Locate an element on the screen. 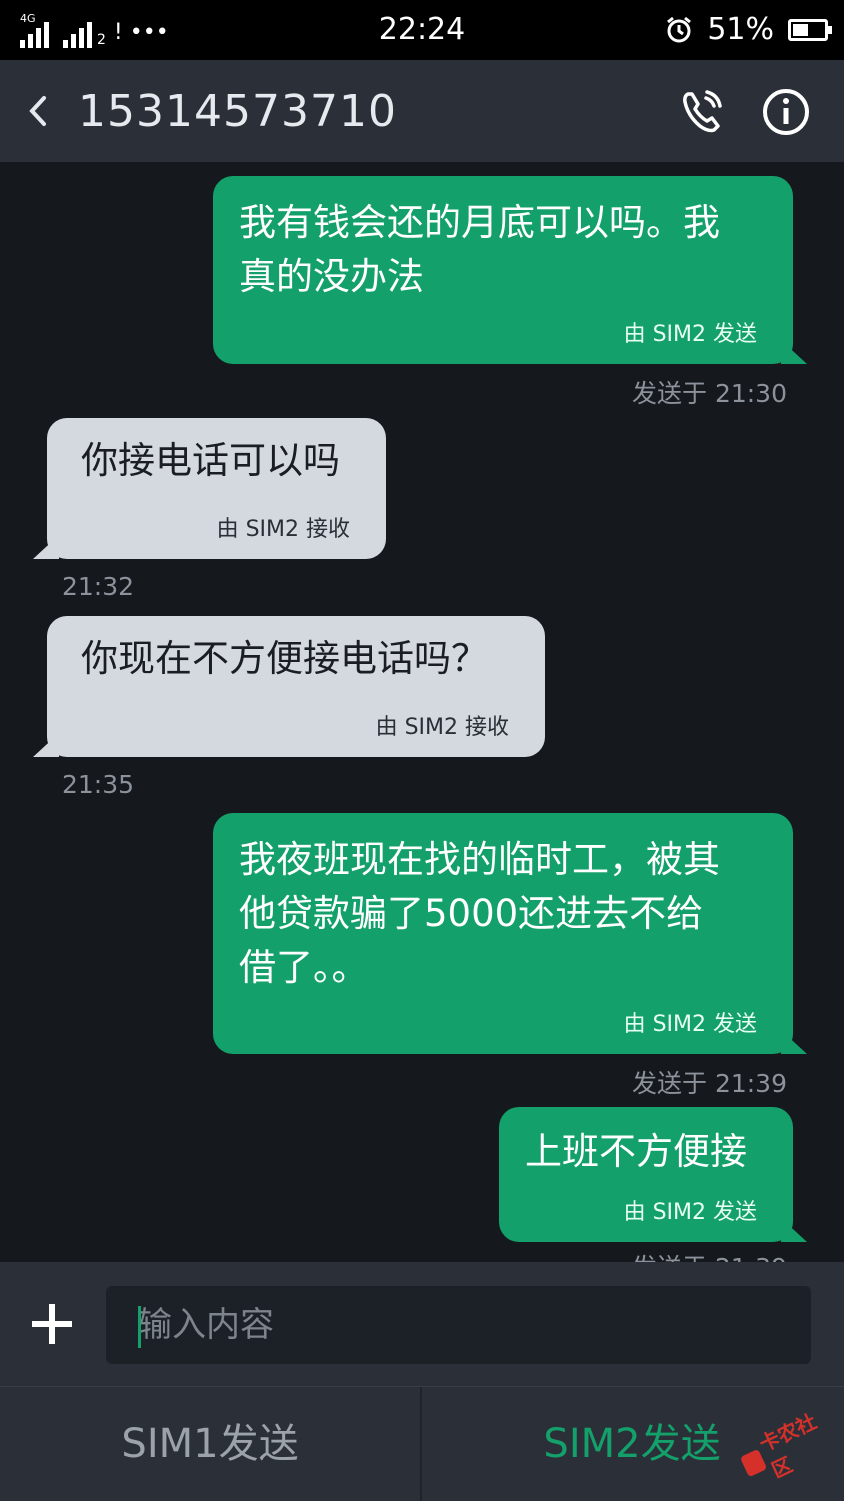 The height and width of the screenshot is (1501, 844). message-text: 借了。。 is located at coordinates (304, 967).